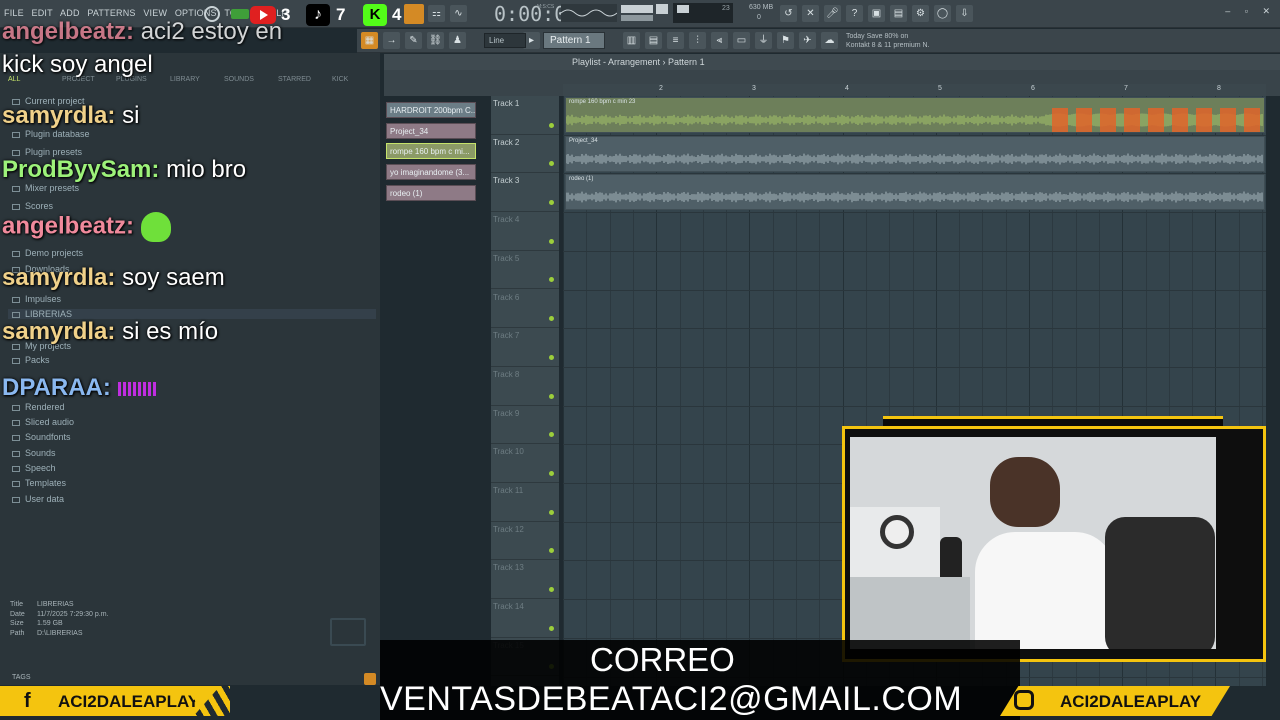 This screenshot has height=720, width=1280. What do you see at coordinates (457, 40) in the screenshot?
I see `stamp-icon: ♟` at bounding box center [457, 40].